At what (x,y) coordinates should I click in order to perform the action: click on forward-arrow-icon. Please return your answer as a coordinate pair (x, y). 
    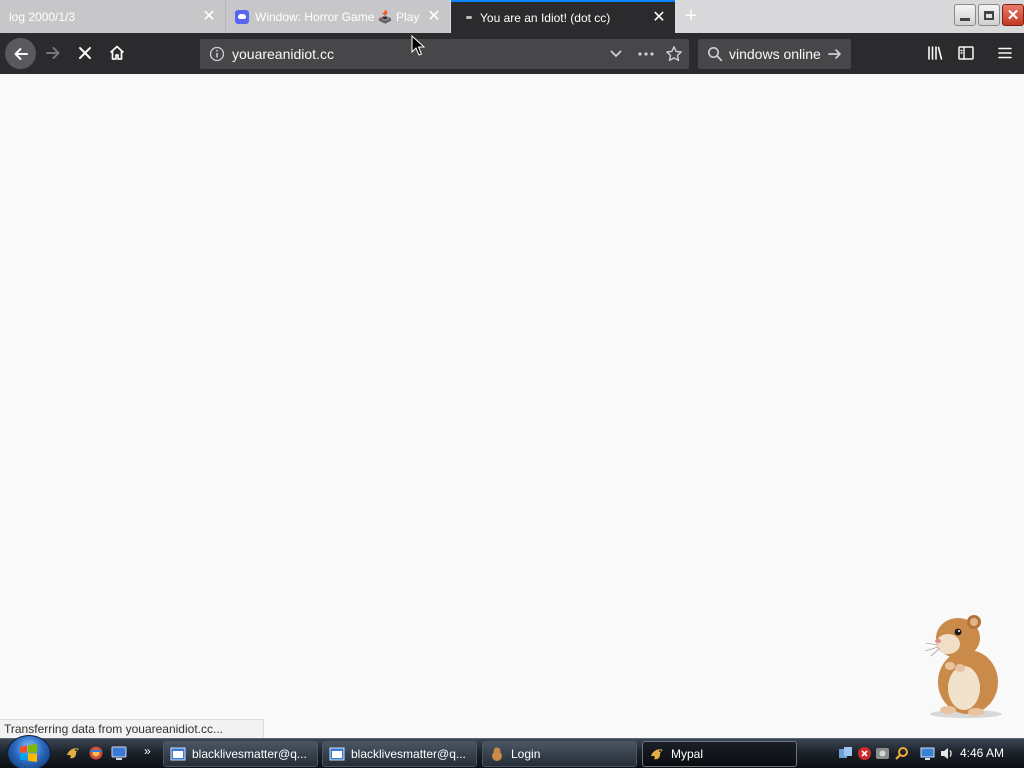
    Looking at the image, I should click on (53, 53).